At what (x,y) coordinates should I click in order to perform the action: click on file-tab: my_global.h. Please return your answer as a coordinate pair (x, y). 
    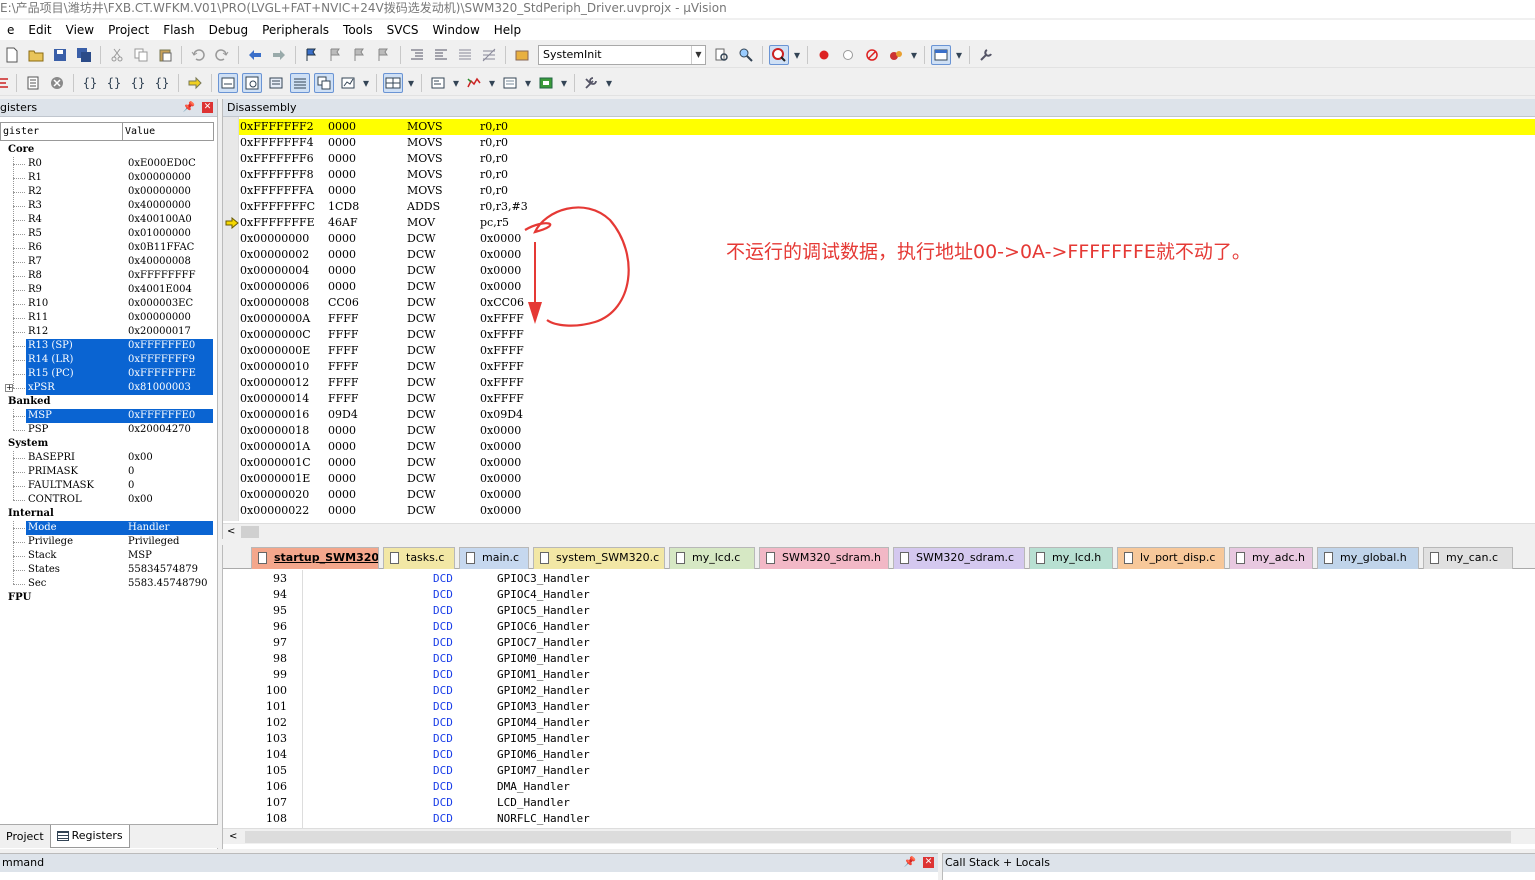
    Looking at the image, I should click on (1368, 558).